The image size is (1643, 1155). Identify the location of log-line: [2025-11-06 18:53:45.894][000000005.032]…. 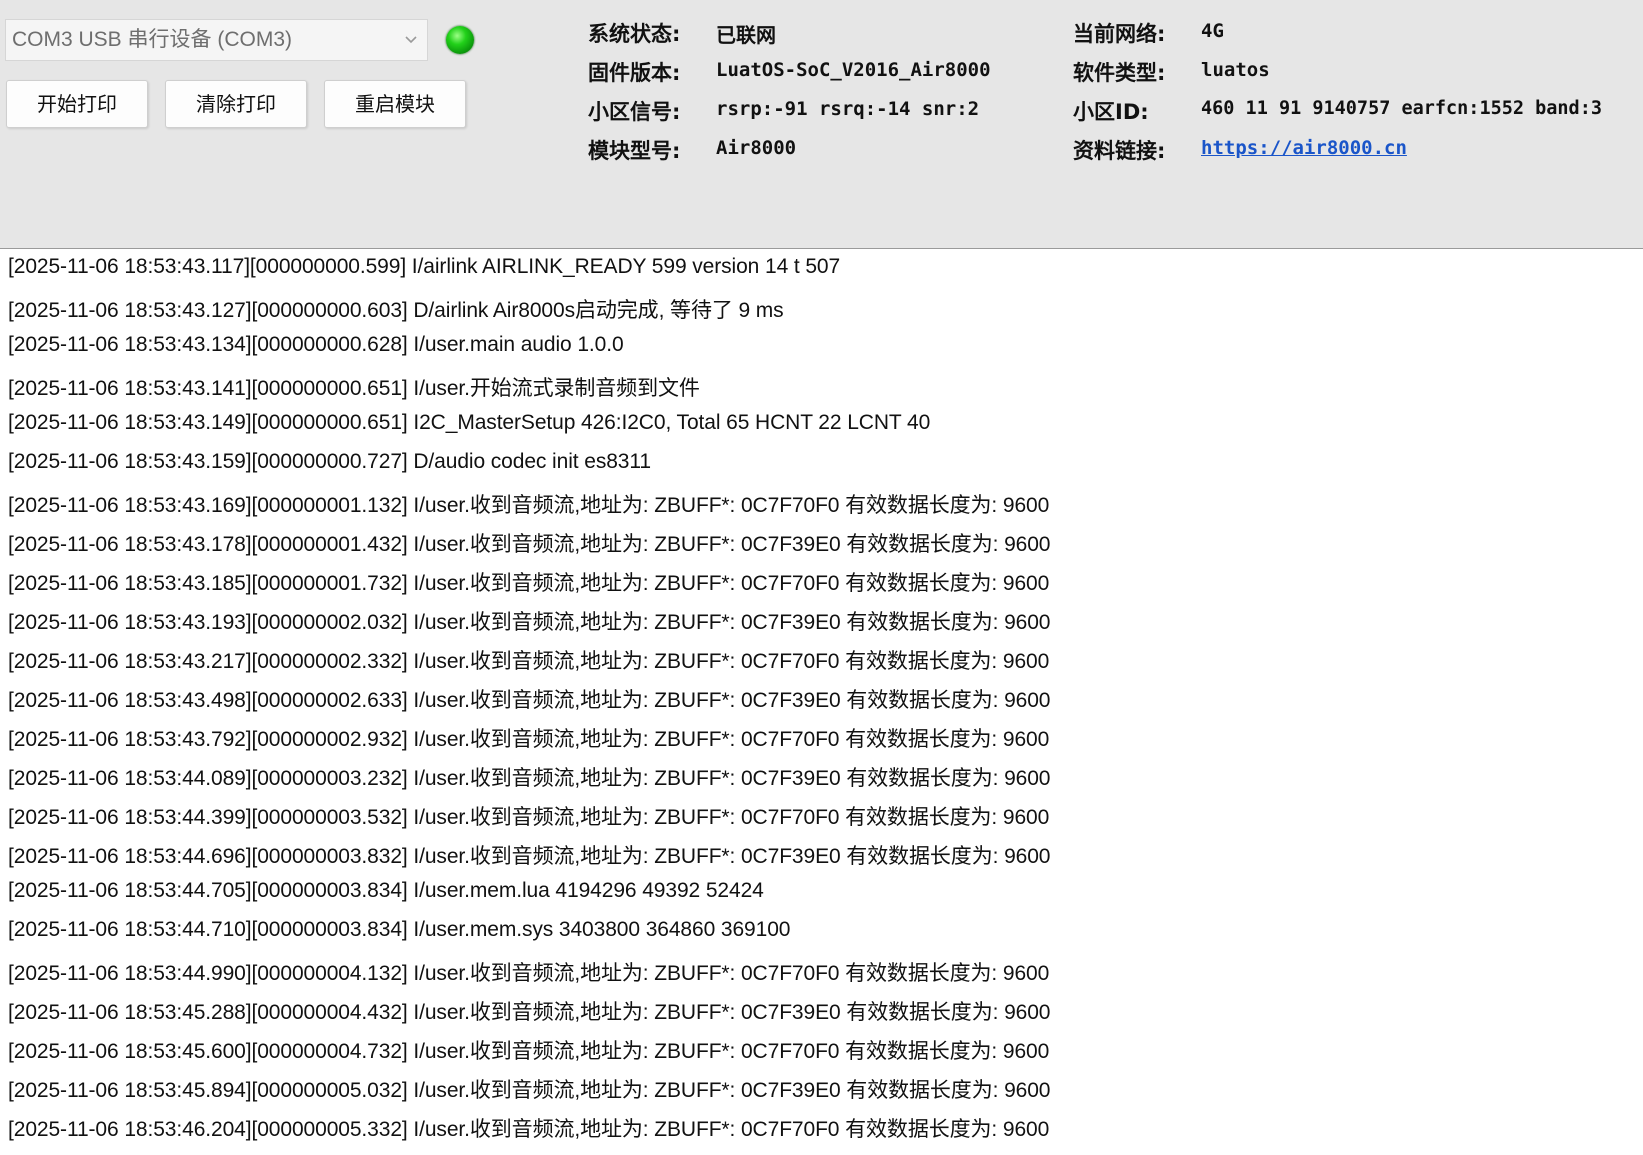
(529, 1090).